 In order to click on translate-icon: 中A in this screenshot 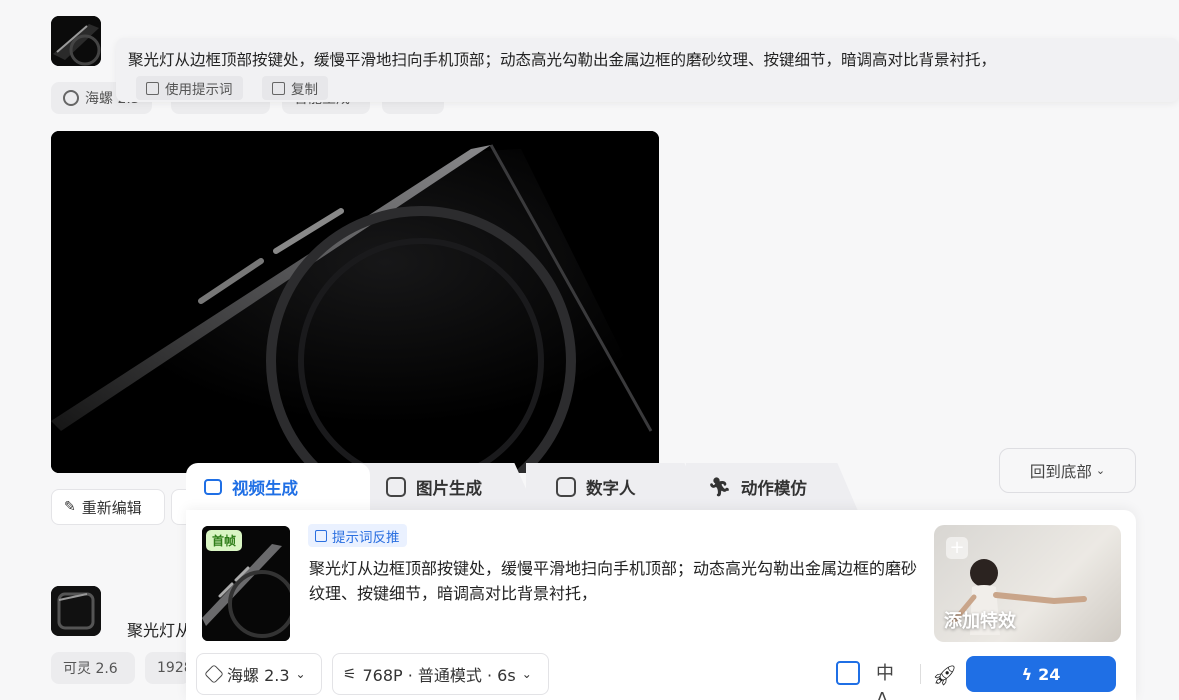, I will do `click(889, 680)`.